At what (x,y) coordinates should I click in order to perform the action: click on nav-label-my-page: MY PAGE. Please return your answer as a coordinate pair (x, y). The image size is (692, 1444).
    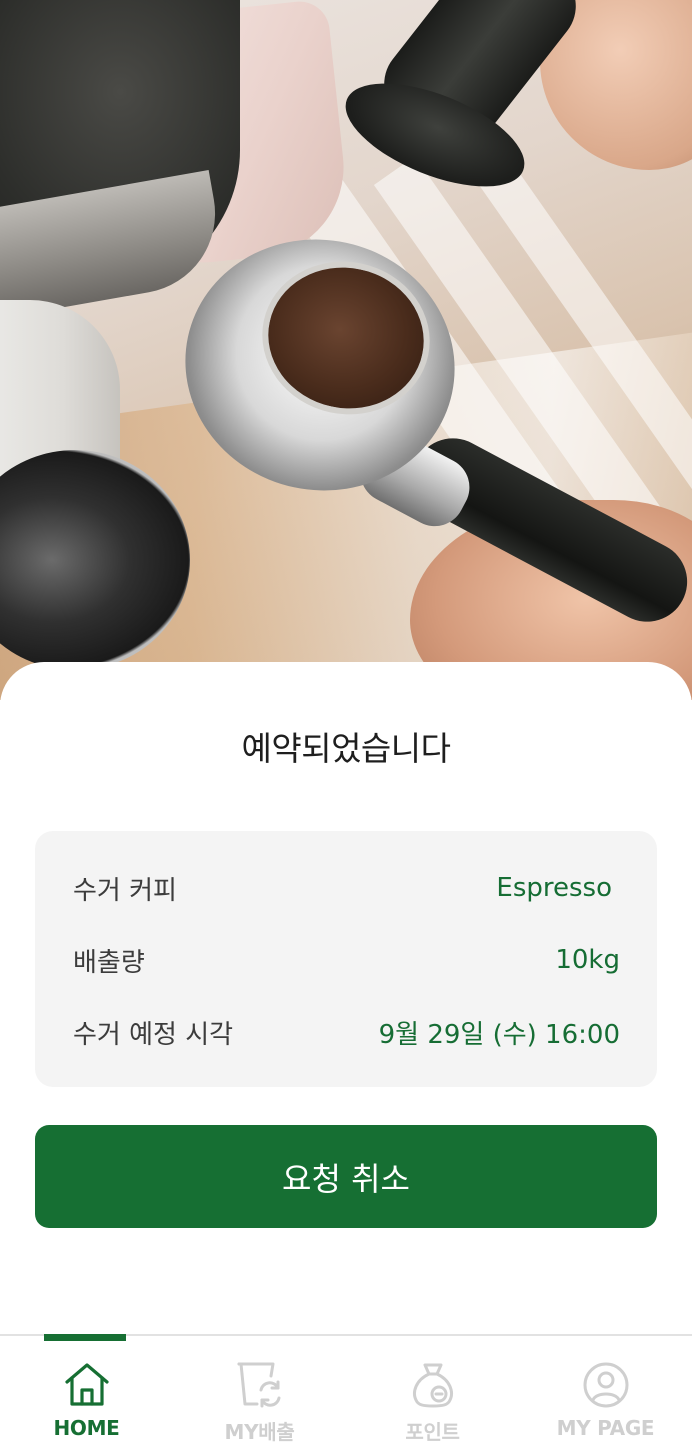
    Looking at the image, I should click on (605, 1428).